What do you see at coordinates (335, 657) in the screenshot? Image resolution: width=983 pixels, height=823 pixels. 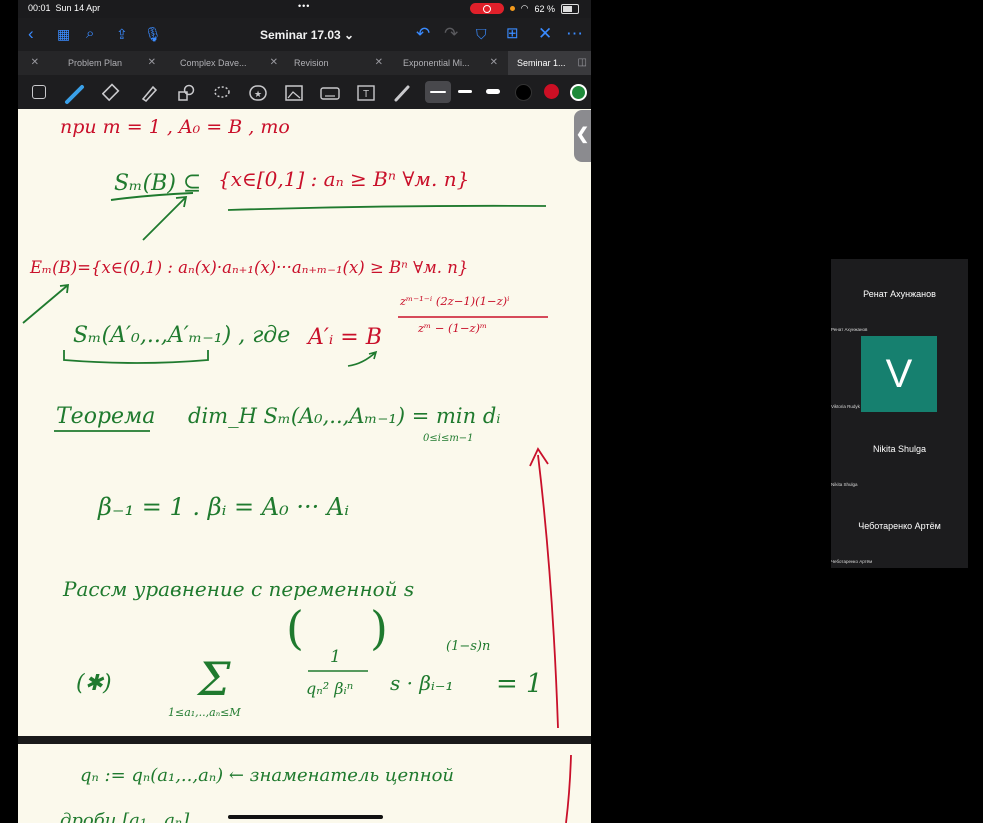 I see `fraction-numerator: 1` at bounding box center [335, 657].